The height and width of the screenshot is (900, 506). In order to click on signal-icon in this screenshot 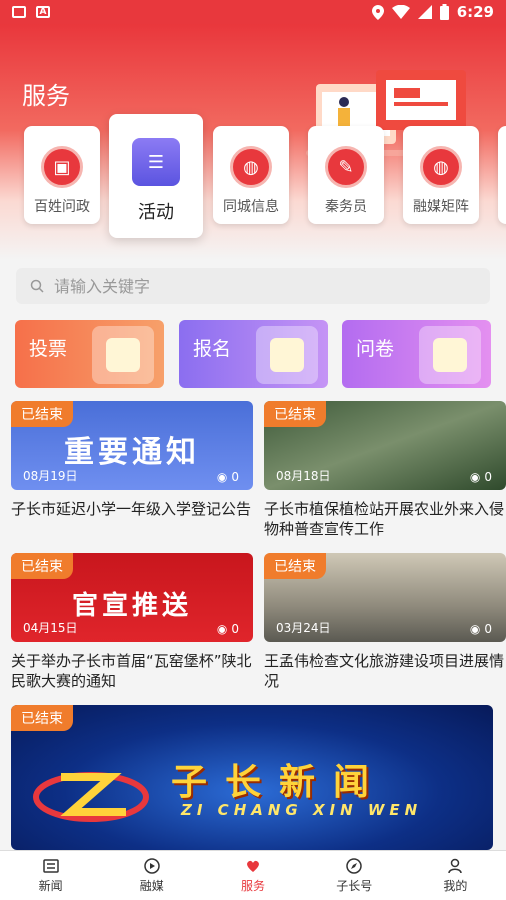, I will do `click(424, 12)`.